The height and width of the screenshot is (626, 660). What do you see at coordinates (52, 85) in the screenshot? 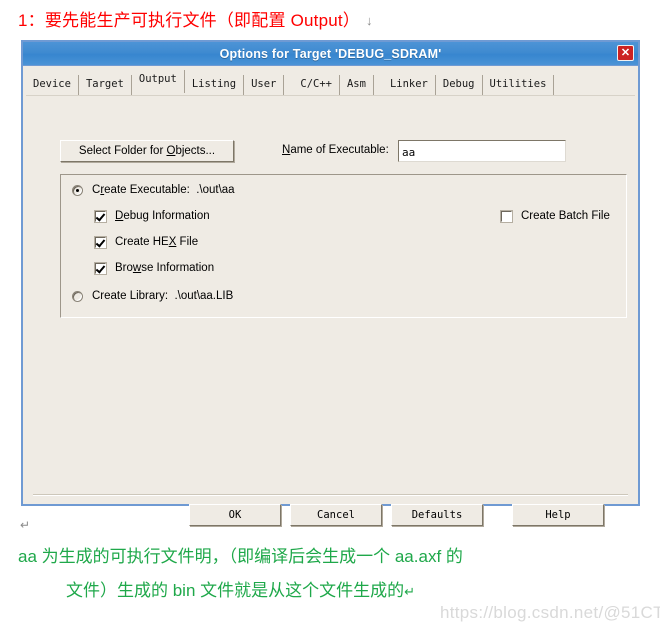
I see `tab-device: Device` at bounding box center [52, 85].